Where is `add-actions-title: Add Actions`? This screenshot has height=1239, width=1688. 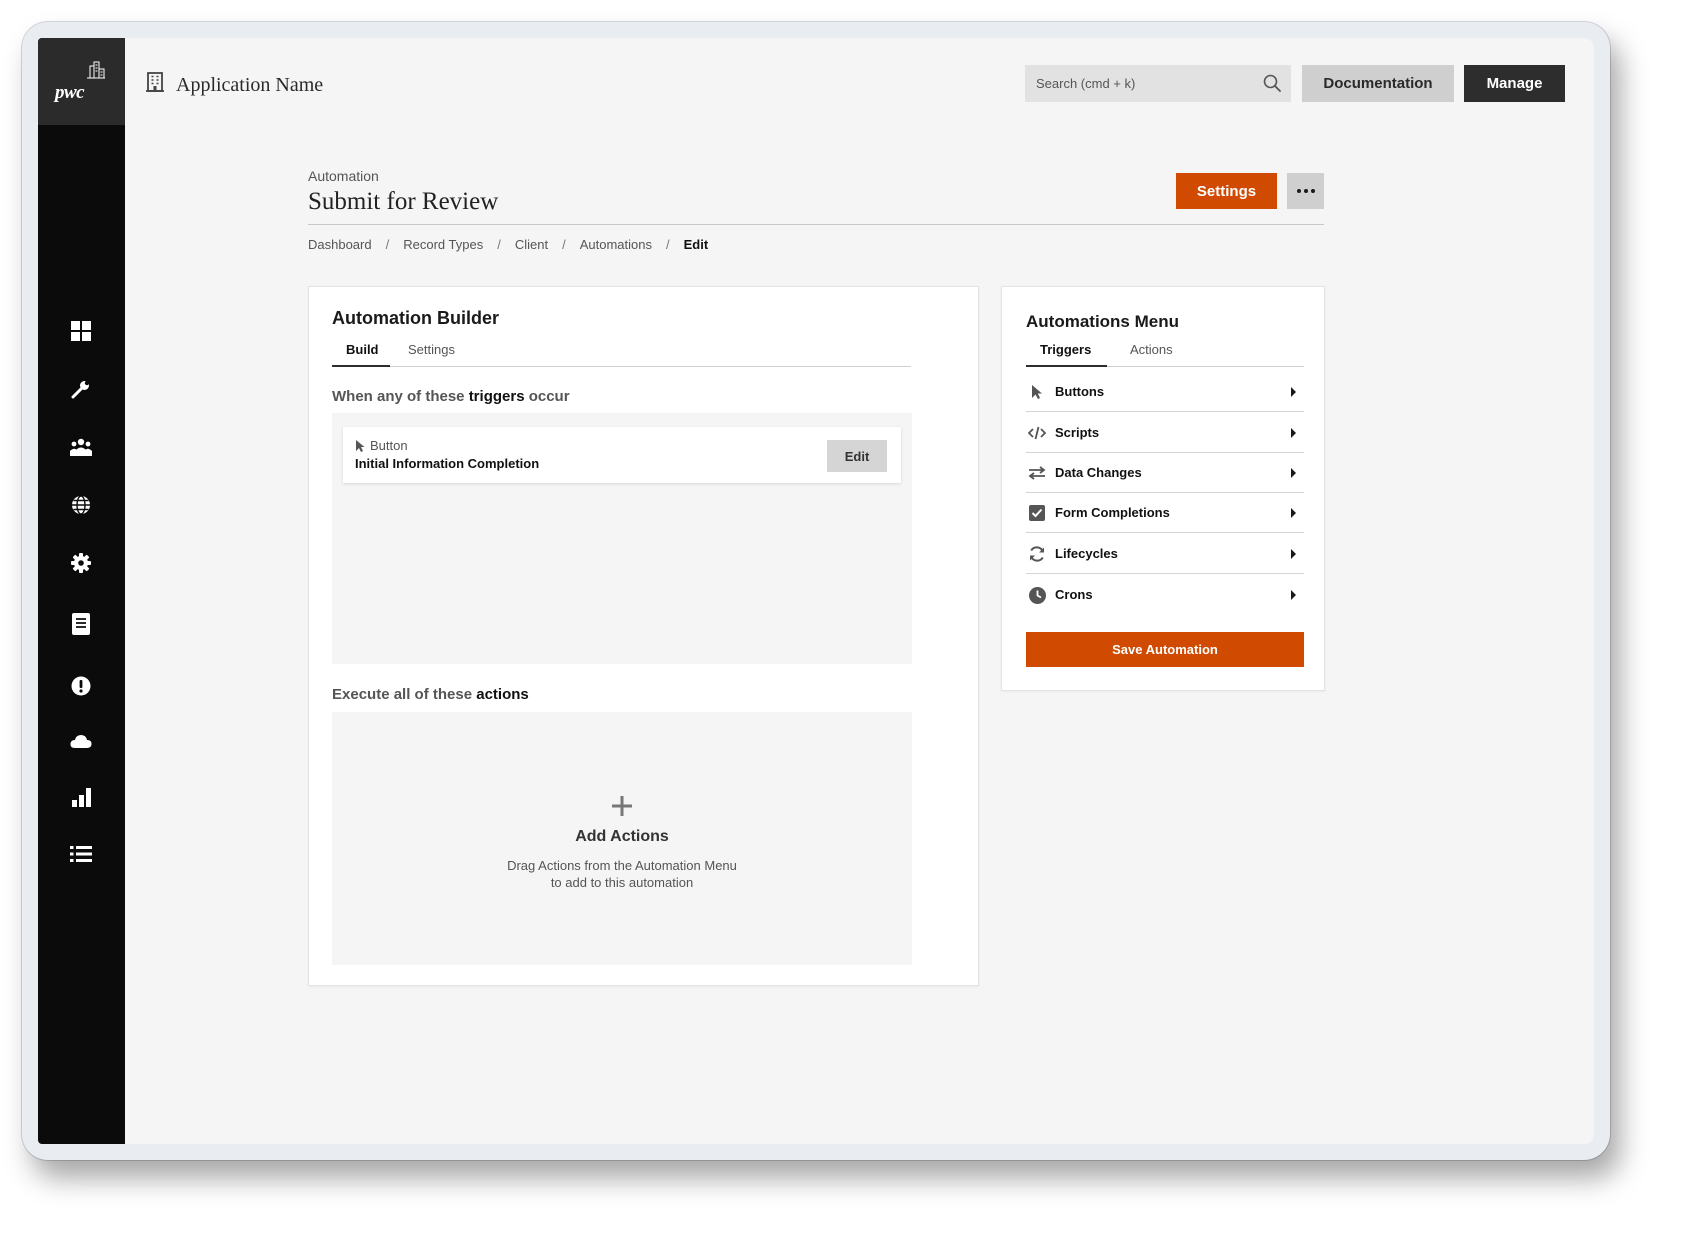
add-actions-title: Add Actions is located at coordinates (622, 836).